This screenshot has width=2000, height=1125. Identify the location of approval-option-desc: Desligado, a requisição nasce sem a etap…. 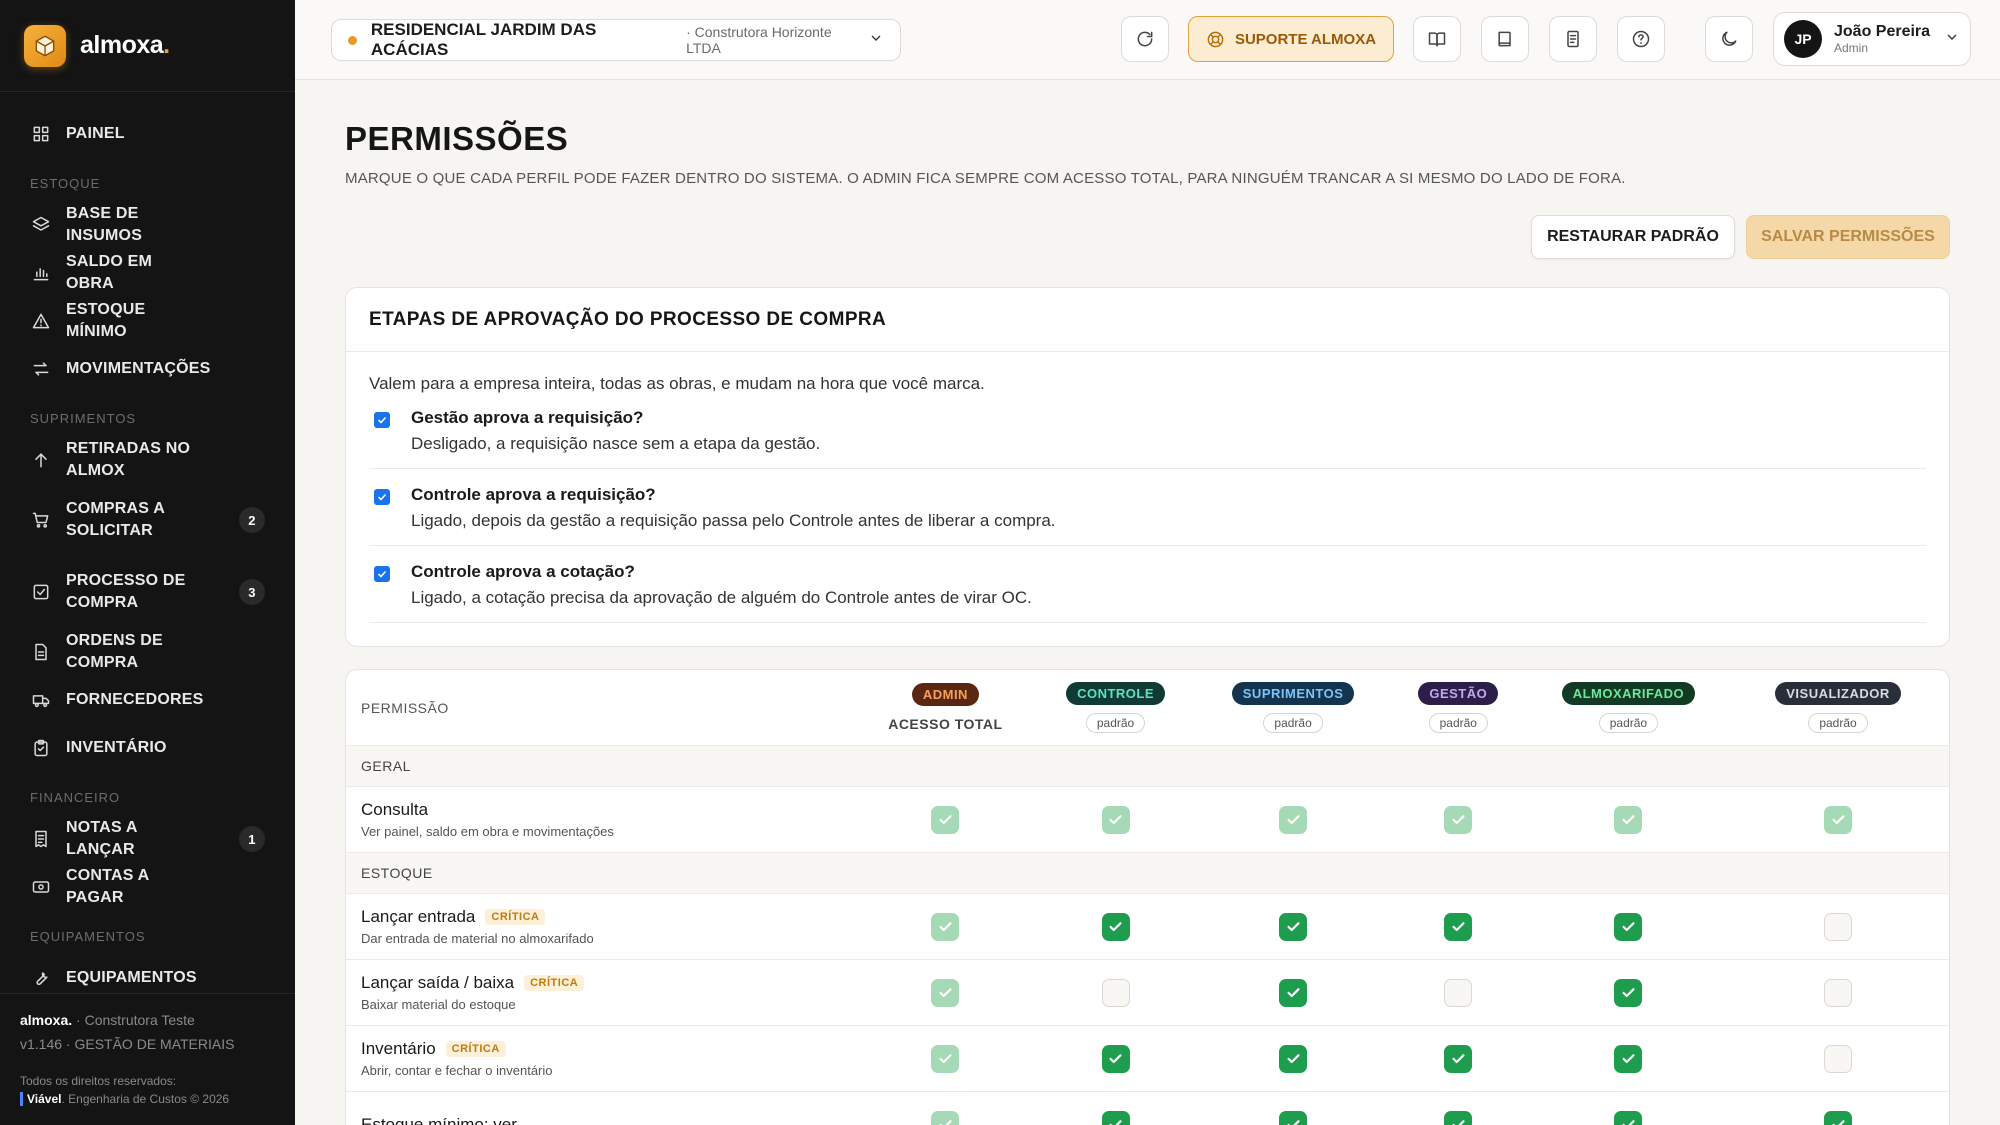
(616, 443).